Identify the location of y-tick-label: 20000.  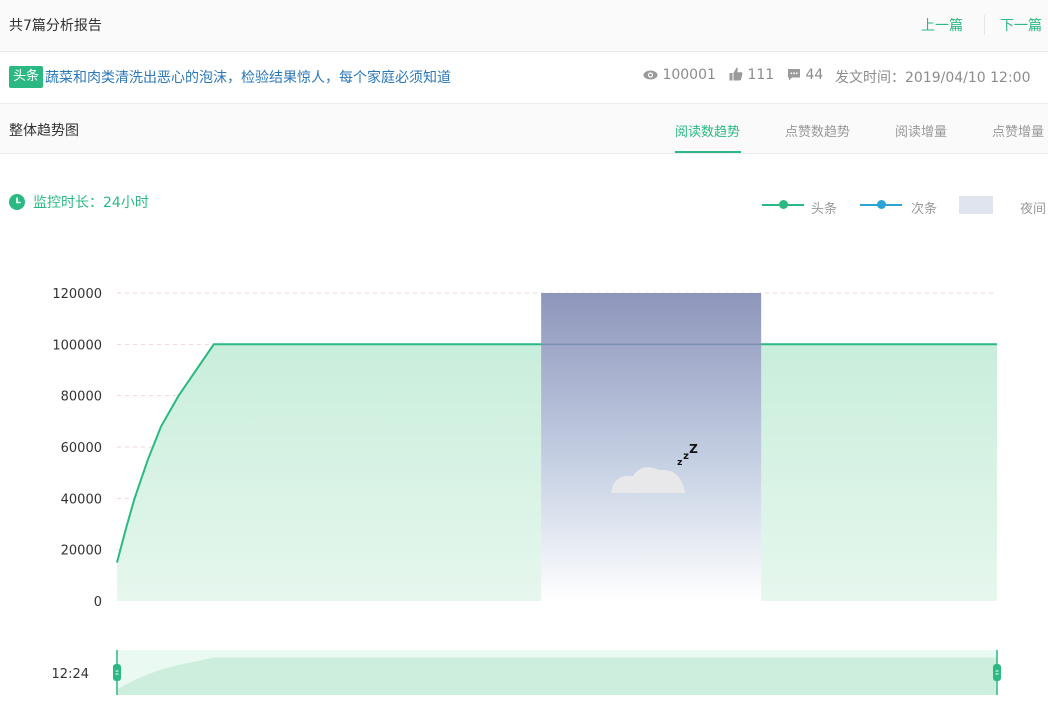
(81, 551).